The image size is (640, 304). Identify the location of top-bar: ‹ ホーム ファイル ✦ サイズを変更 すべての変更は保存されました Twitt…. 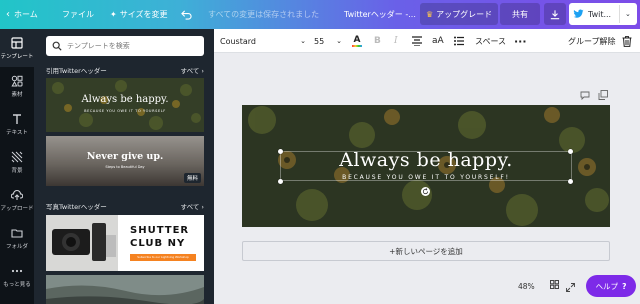
(320, 14).